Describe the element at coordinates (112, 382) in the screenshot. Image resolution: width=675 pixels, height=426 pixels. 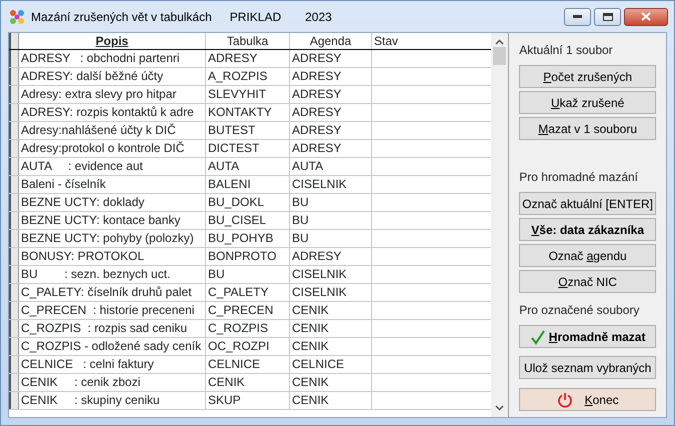
I see `table-cell: CENIK : cenik zbozi` at that location.